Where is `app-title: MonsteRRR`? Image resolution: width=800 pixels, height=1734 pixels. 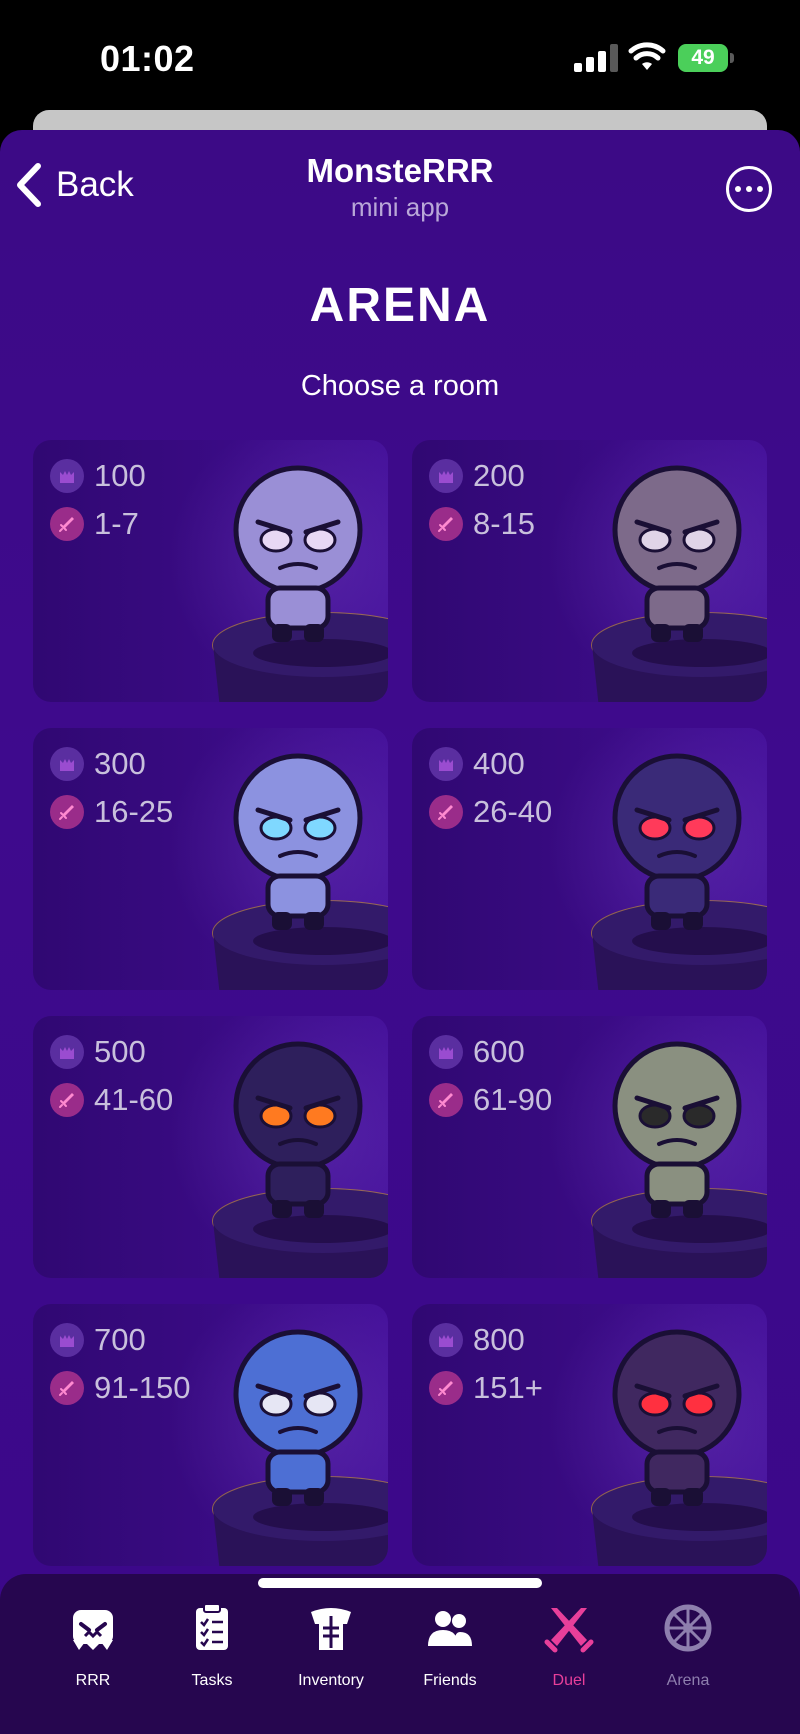
app-title: MonsteRRR is located at coordinates (400, 170).